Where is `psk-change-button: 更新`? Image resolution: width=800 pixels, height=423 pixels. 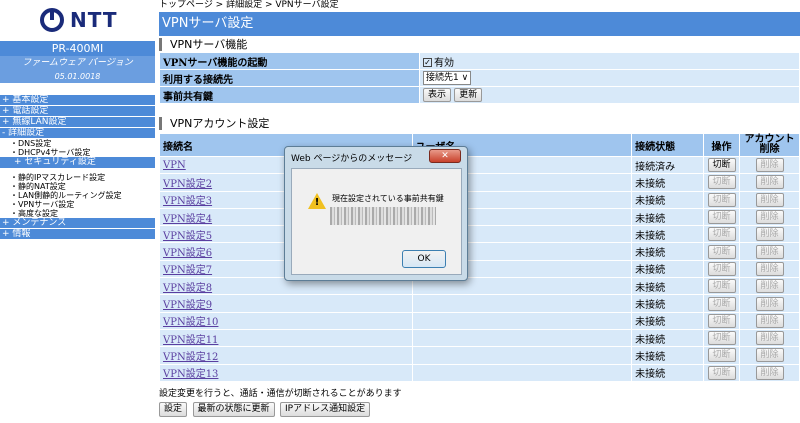 psk-change-button: 更新 is located at coordinates (468, 95).